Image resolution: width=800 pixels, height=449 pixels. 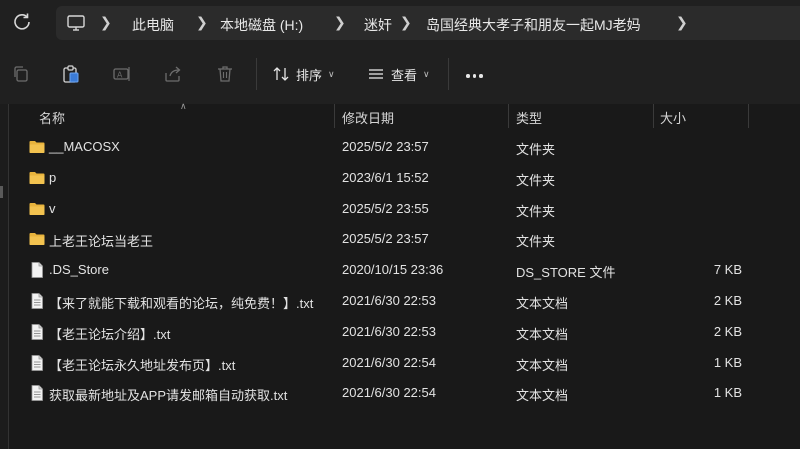 What do you see at coordinates (183, 106) in the screenshot?
I see `sort-ascending-icon: ∧` at bounding box center [183, 106].